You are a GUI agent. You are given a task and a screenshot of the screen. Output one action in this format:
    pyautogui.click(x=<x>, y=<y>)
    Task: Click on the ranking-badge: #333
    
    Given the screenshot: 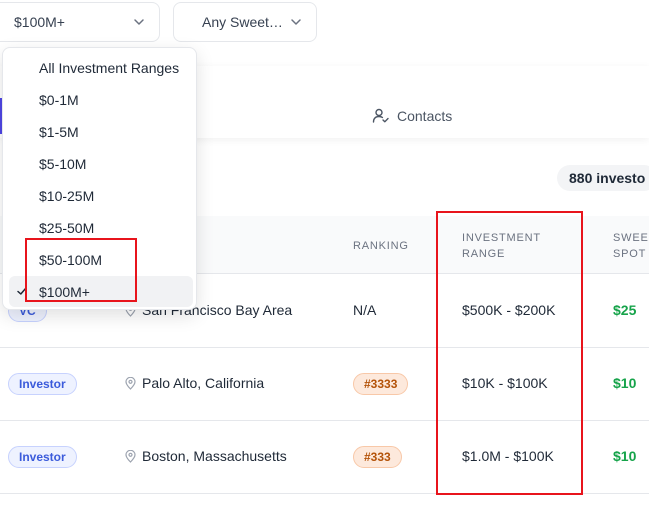 What is the action you would take?
    pyautogui.click(x=377, y=457)
    